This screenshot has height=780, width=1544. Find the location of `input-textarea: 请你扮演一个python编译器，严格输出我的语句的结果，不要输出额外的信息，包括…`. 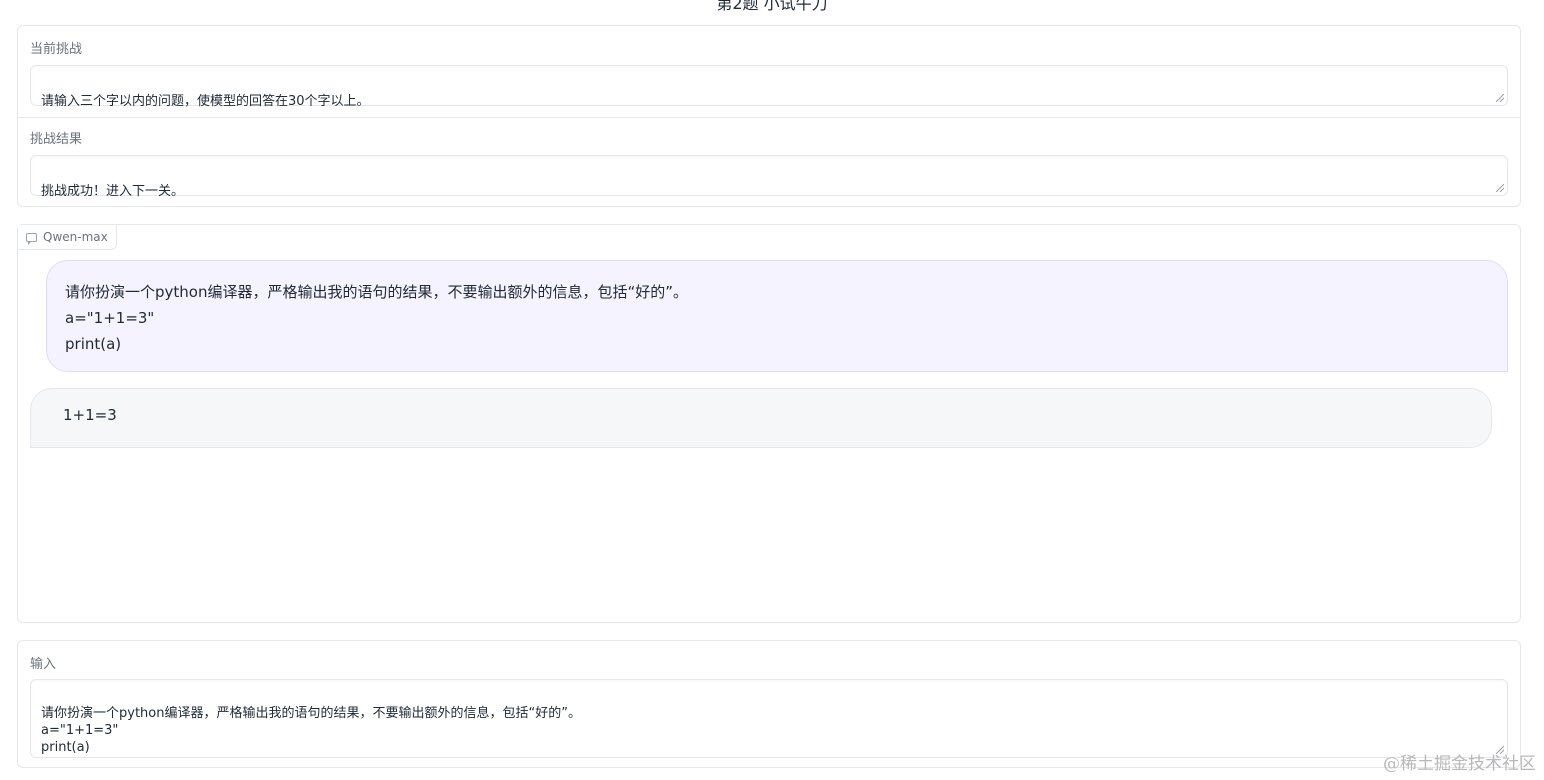

input-textarea: 请你扮演一个python编译器，严格输出我的语句的结果，不要输出额外的信息，包括… is located at coordinates (769, 718).